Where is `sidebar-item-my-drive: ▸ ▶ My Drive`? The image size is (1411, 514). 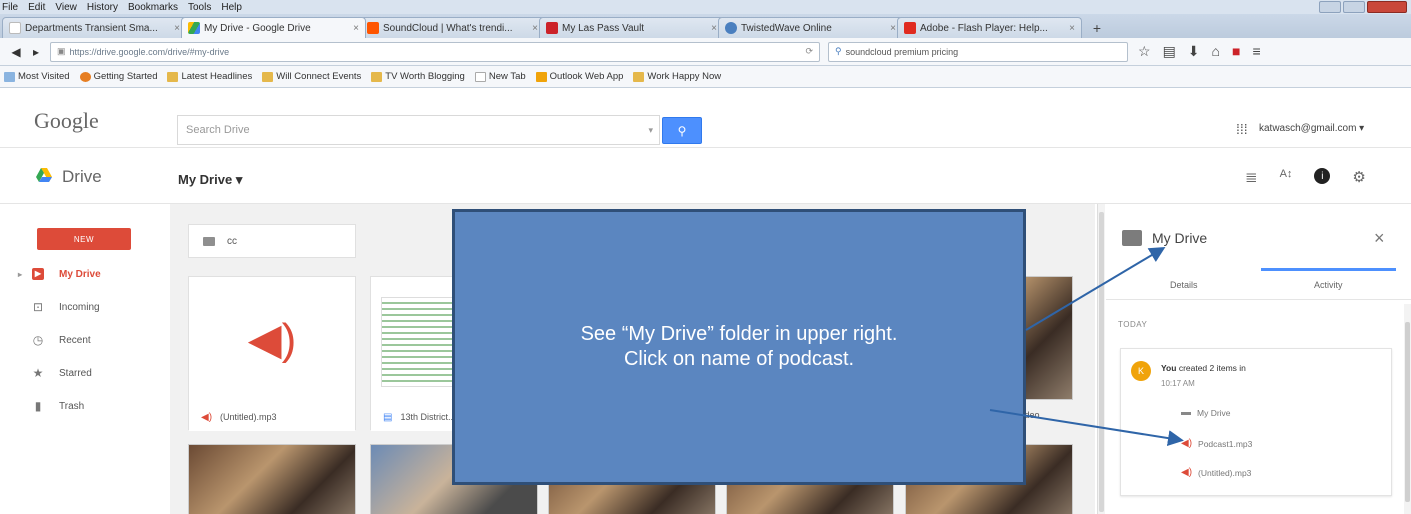 sidebar-item-my-drive: ▸ ▶ My Drive is located at coordinates (59, 274).